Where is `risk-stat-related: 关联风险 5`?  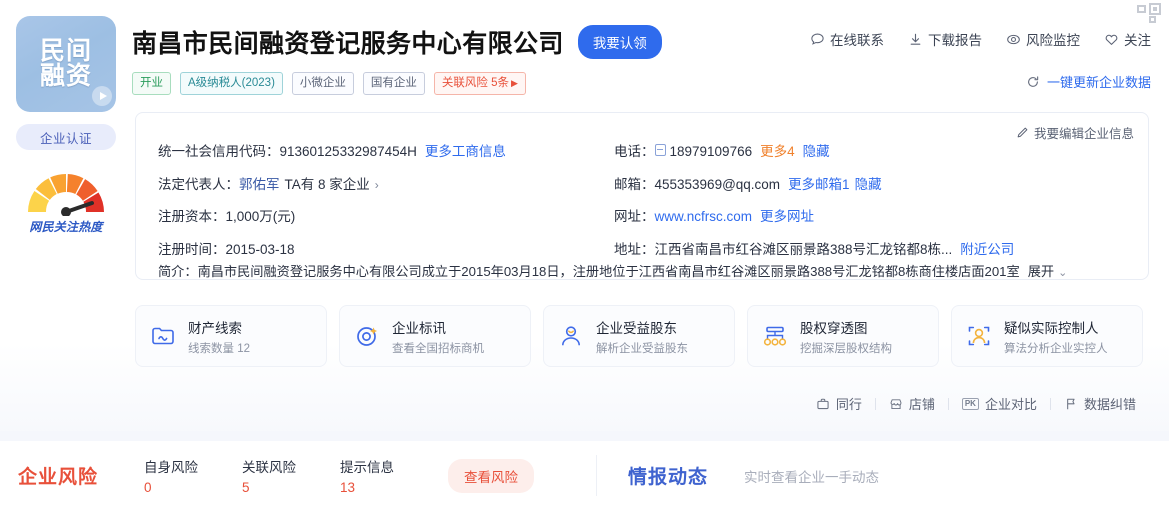
risk-stat-related: 关联风险 5 is located at coordinates (269, 475).